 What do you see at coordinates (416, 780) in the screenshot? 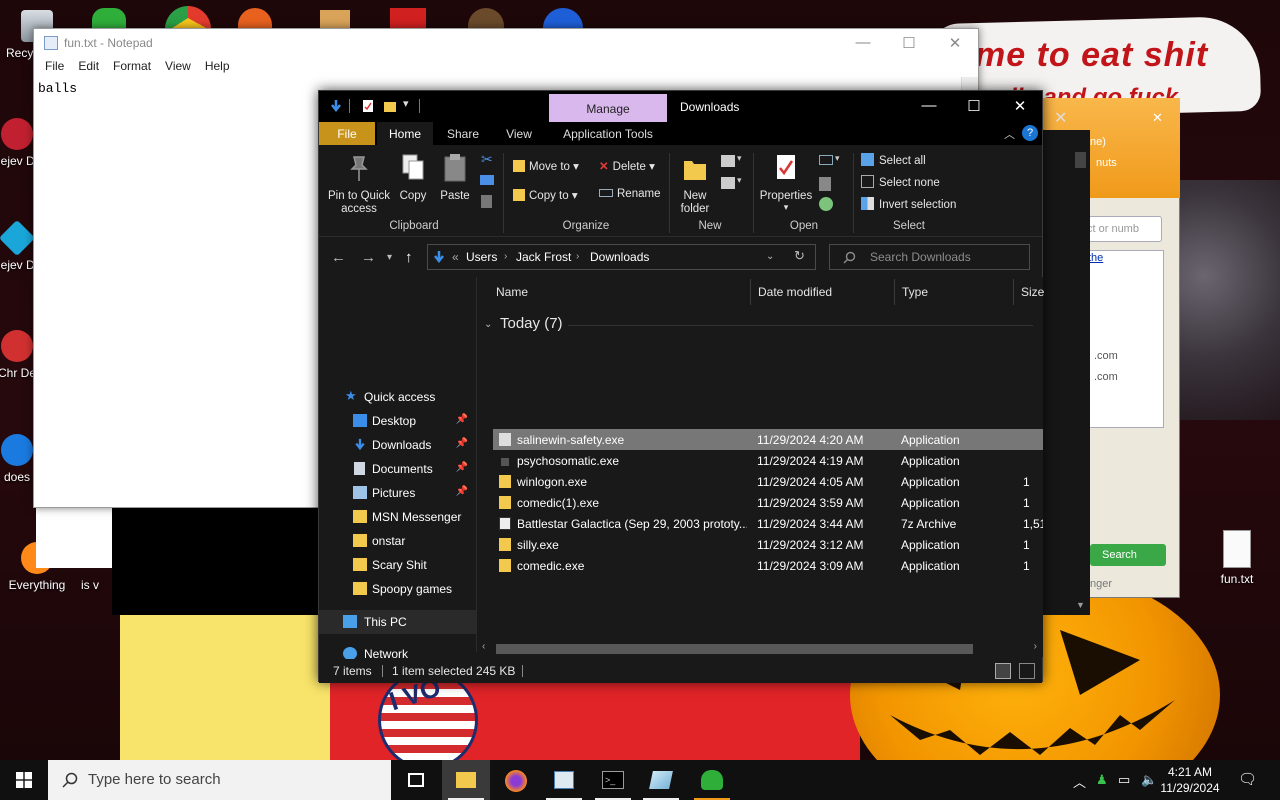
I see `task-view-button` at bounding box center [416, 780].